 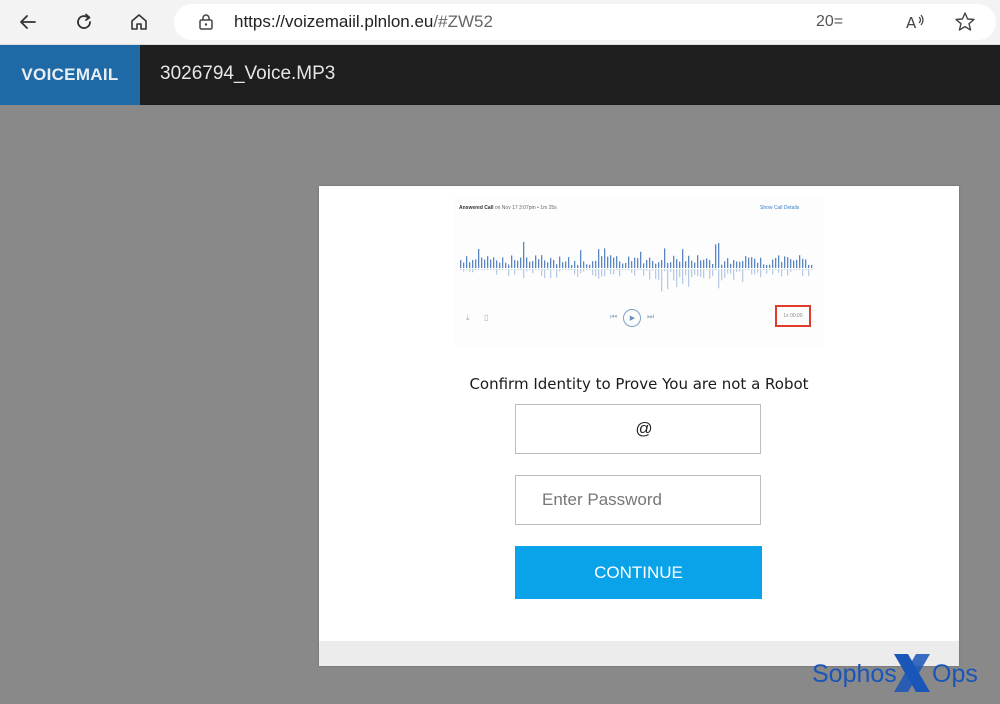 I want to click on home-icon, so click(x=139, y=22).